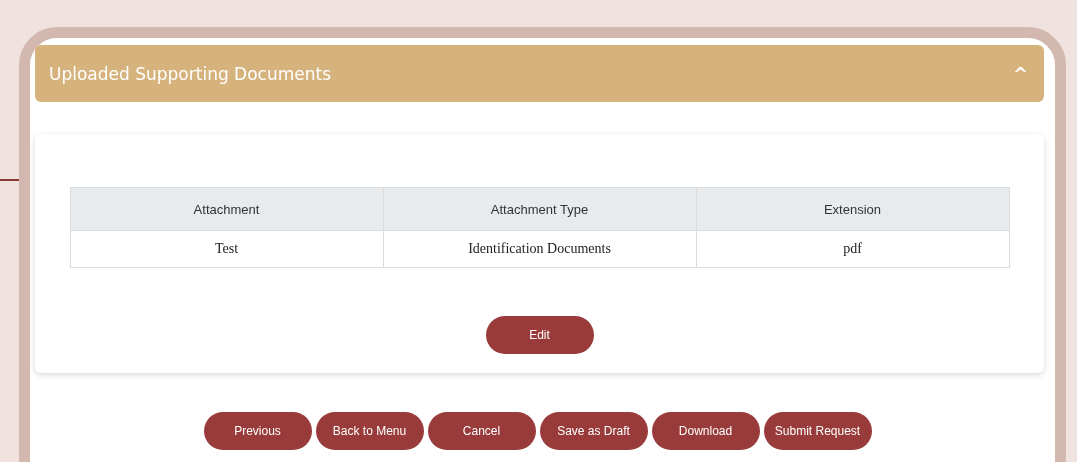 This screenshot has height=462, width=1077. Describe the element at coordinates (705, 431) in the screenshot. I see `action-button: Download` at that location.